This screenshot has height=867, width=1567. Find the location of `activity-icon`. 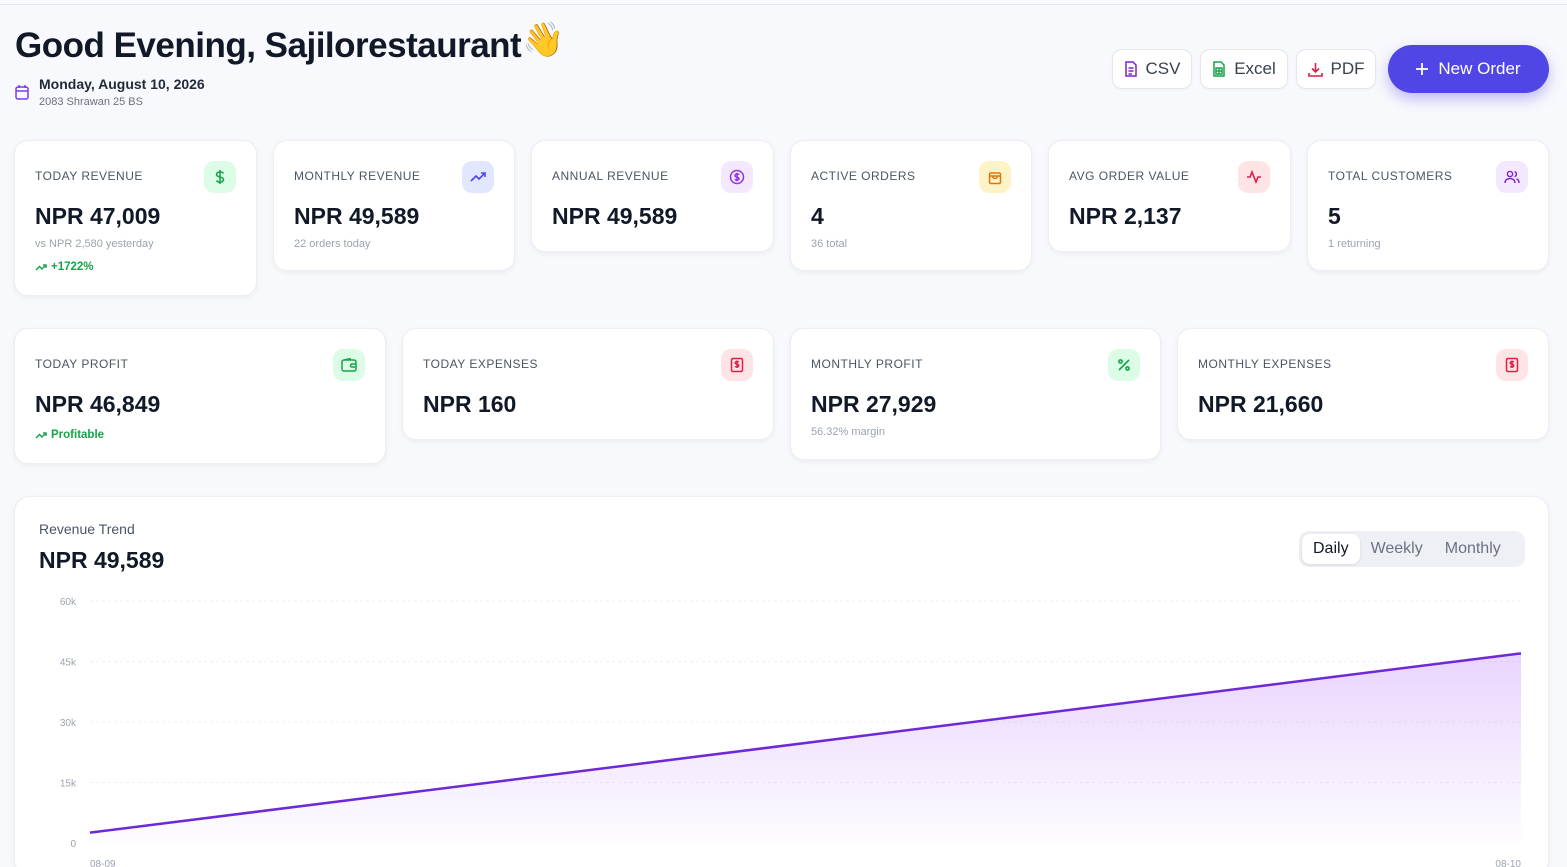

activity-icon is located at coordinates (1254, 177).